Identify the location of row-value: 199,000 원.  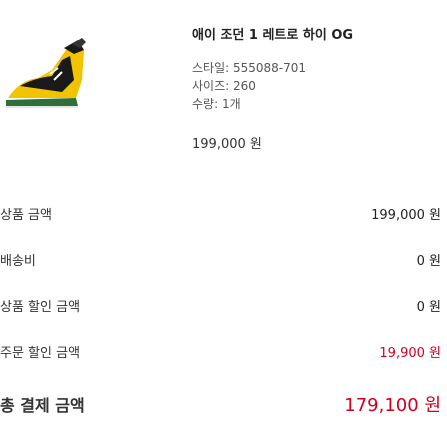
(406, 215).